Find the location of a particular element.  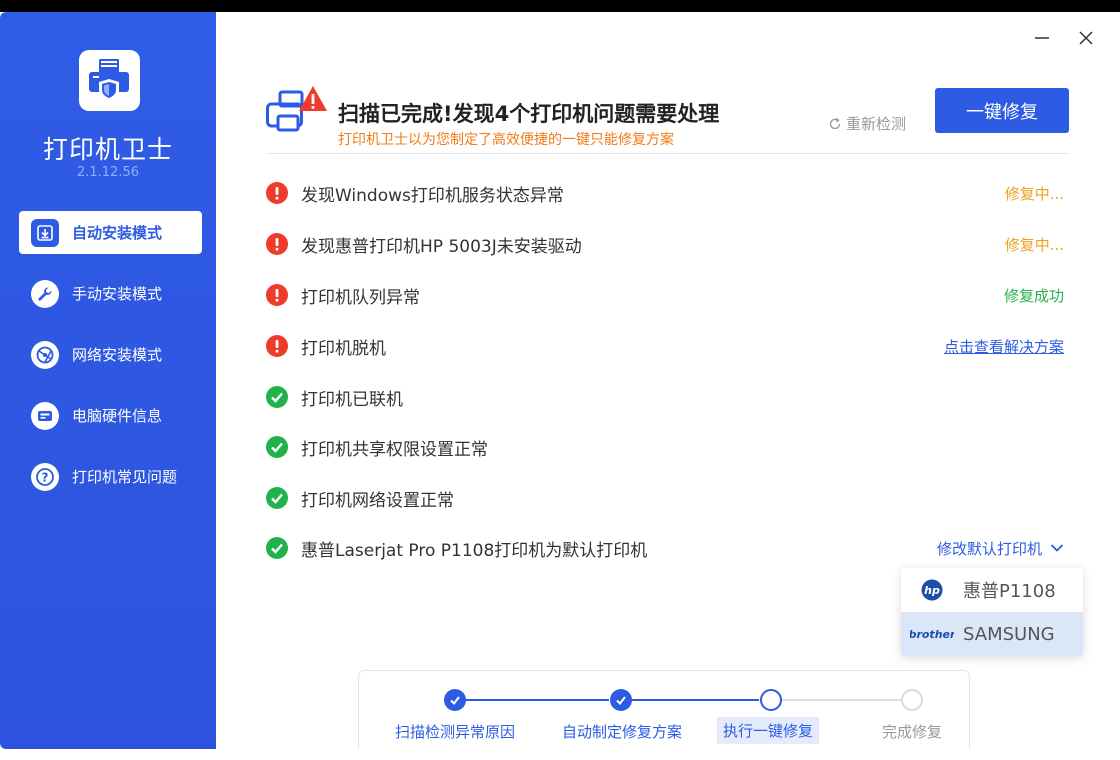

network-icon is located at coordinates (45, 354).